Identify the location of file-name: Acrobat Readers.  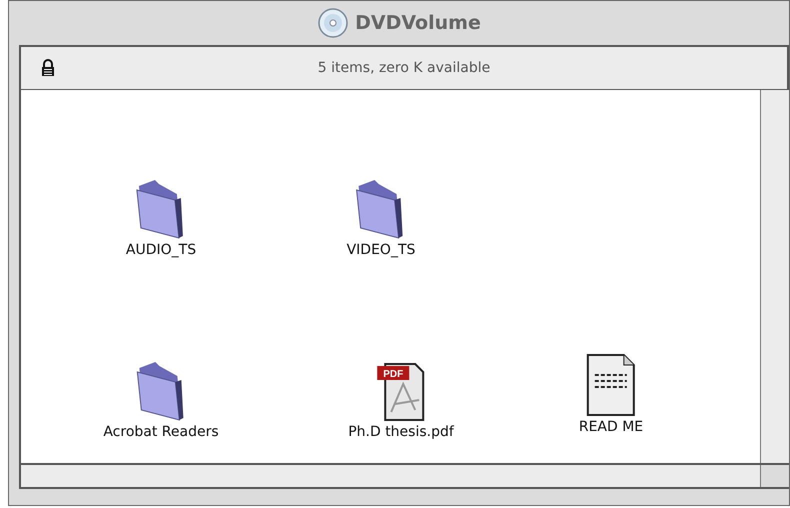
(161, 432).